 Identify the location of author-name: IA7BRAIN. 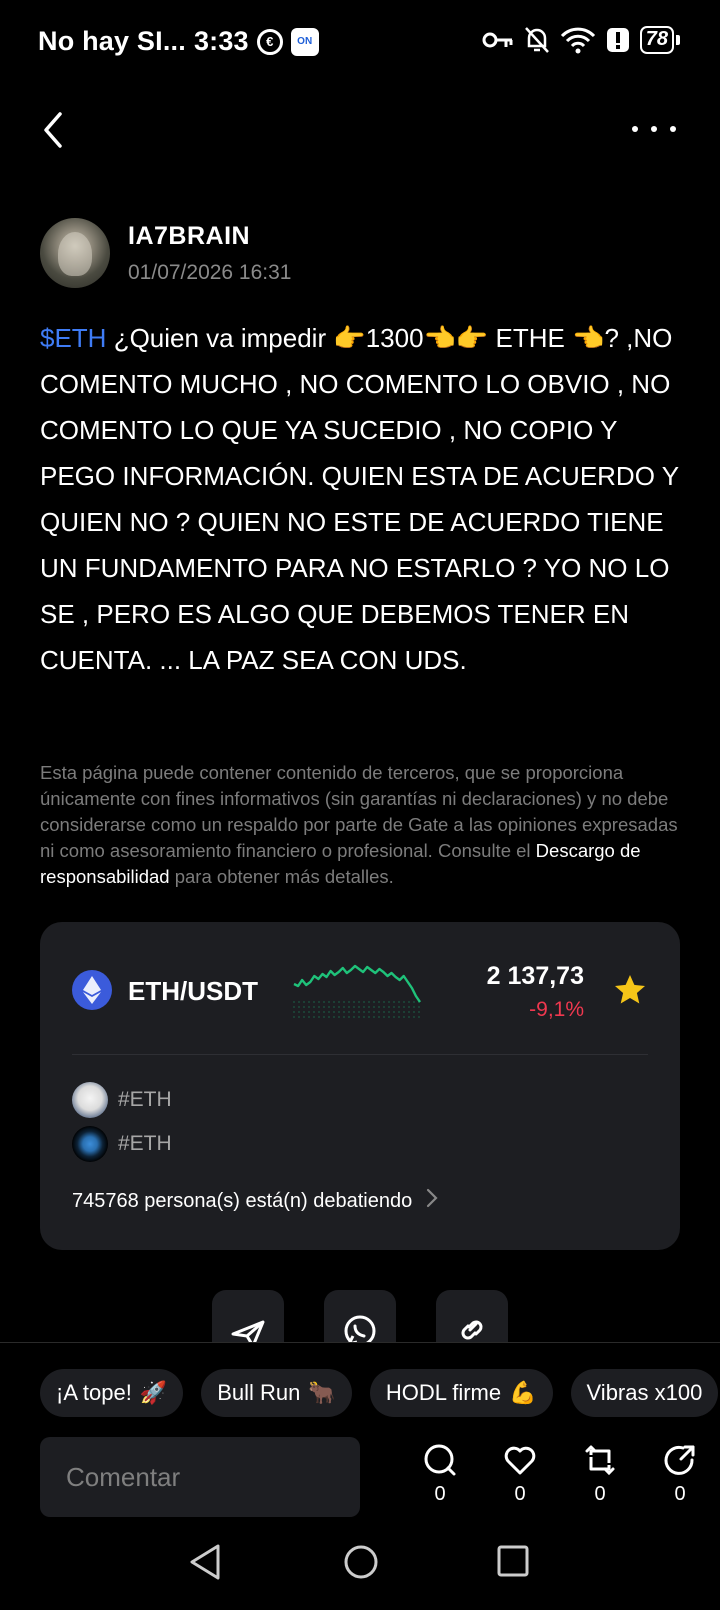
(210, 236).